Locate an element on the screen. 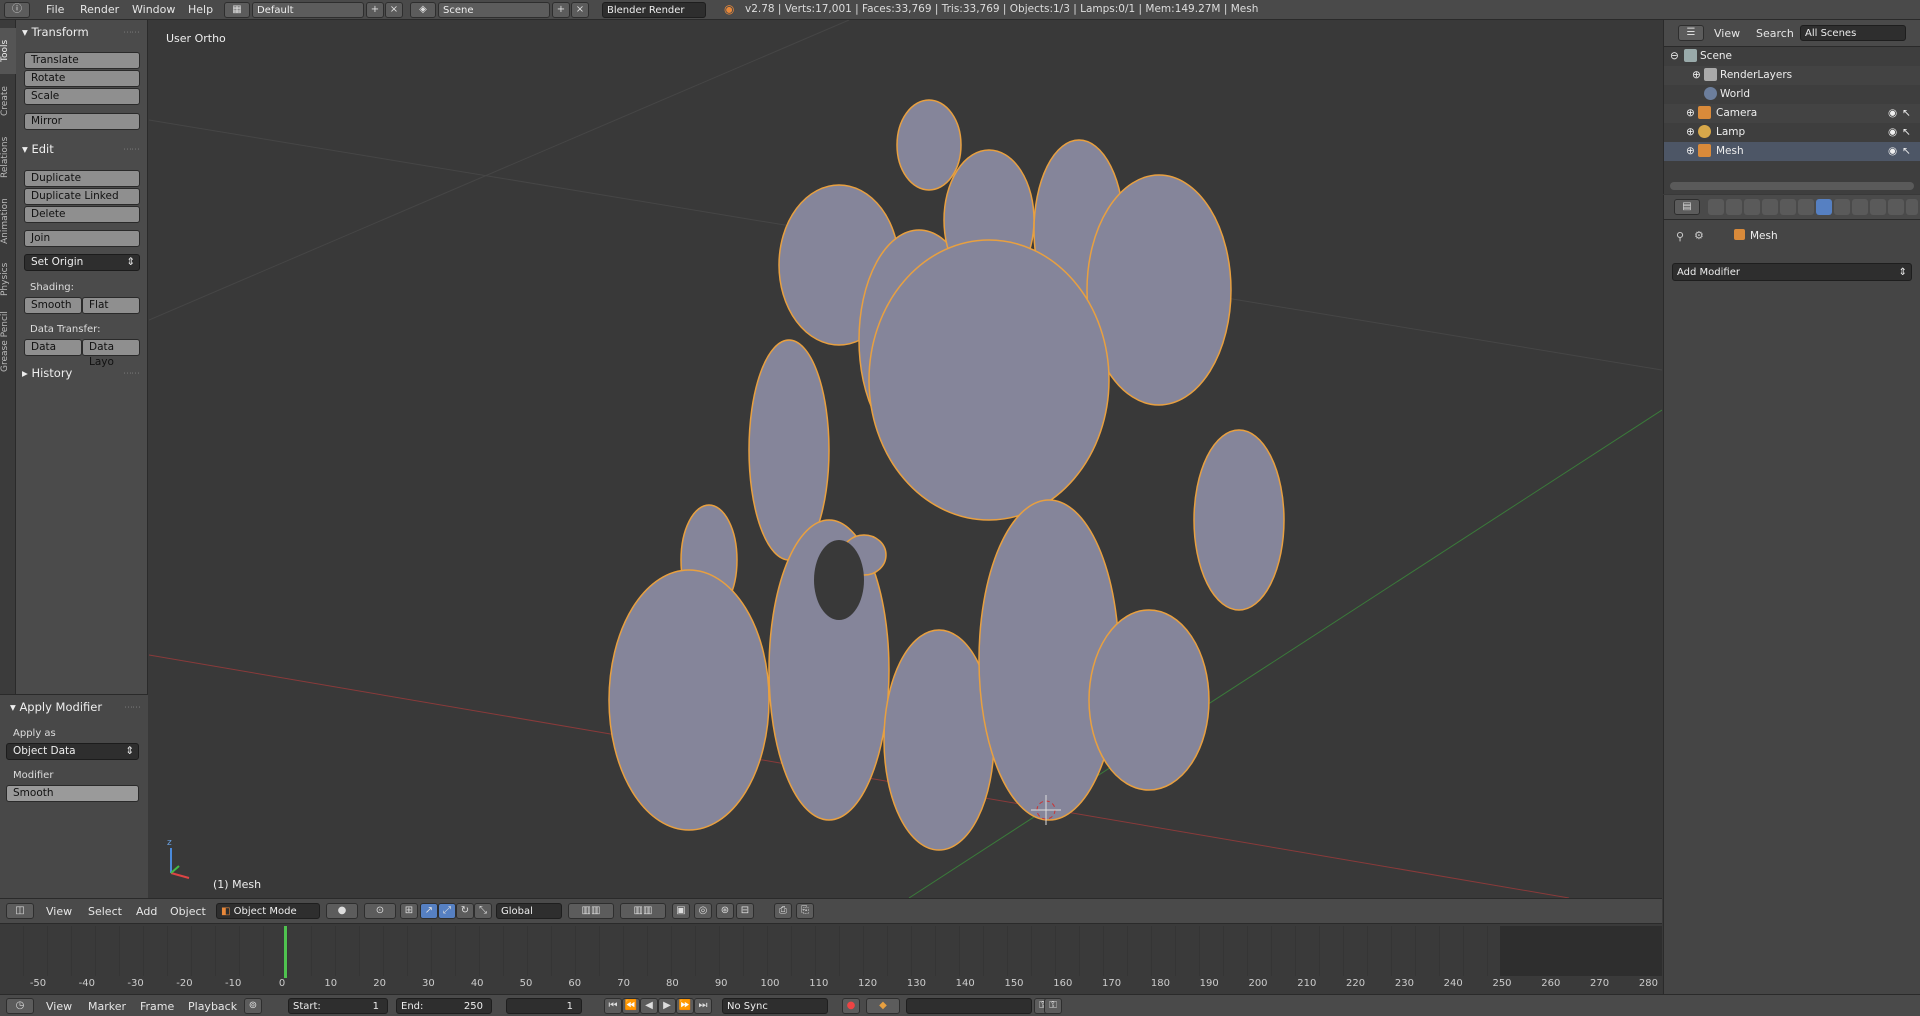 This screenshot has height=1016, width=1920. play-reverse-icon: ◀ is located at coordinates (649, 1006).